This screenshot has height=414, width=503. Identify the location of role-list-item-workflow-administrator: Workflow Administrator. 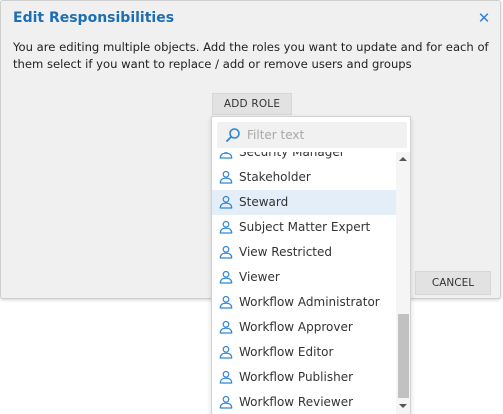
(304, 302).